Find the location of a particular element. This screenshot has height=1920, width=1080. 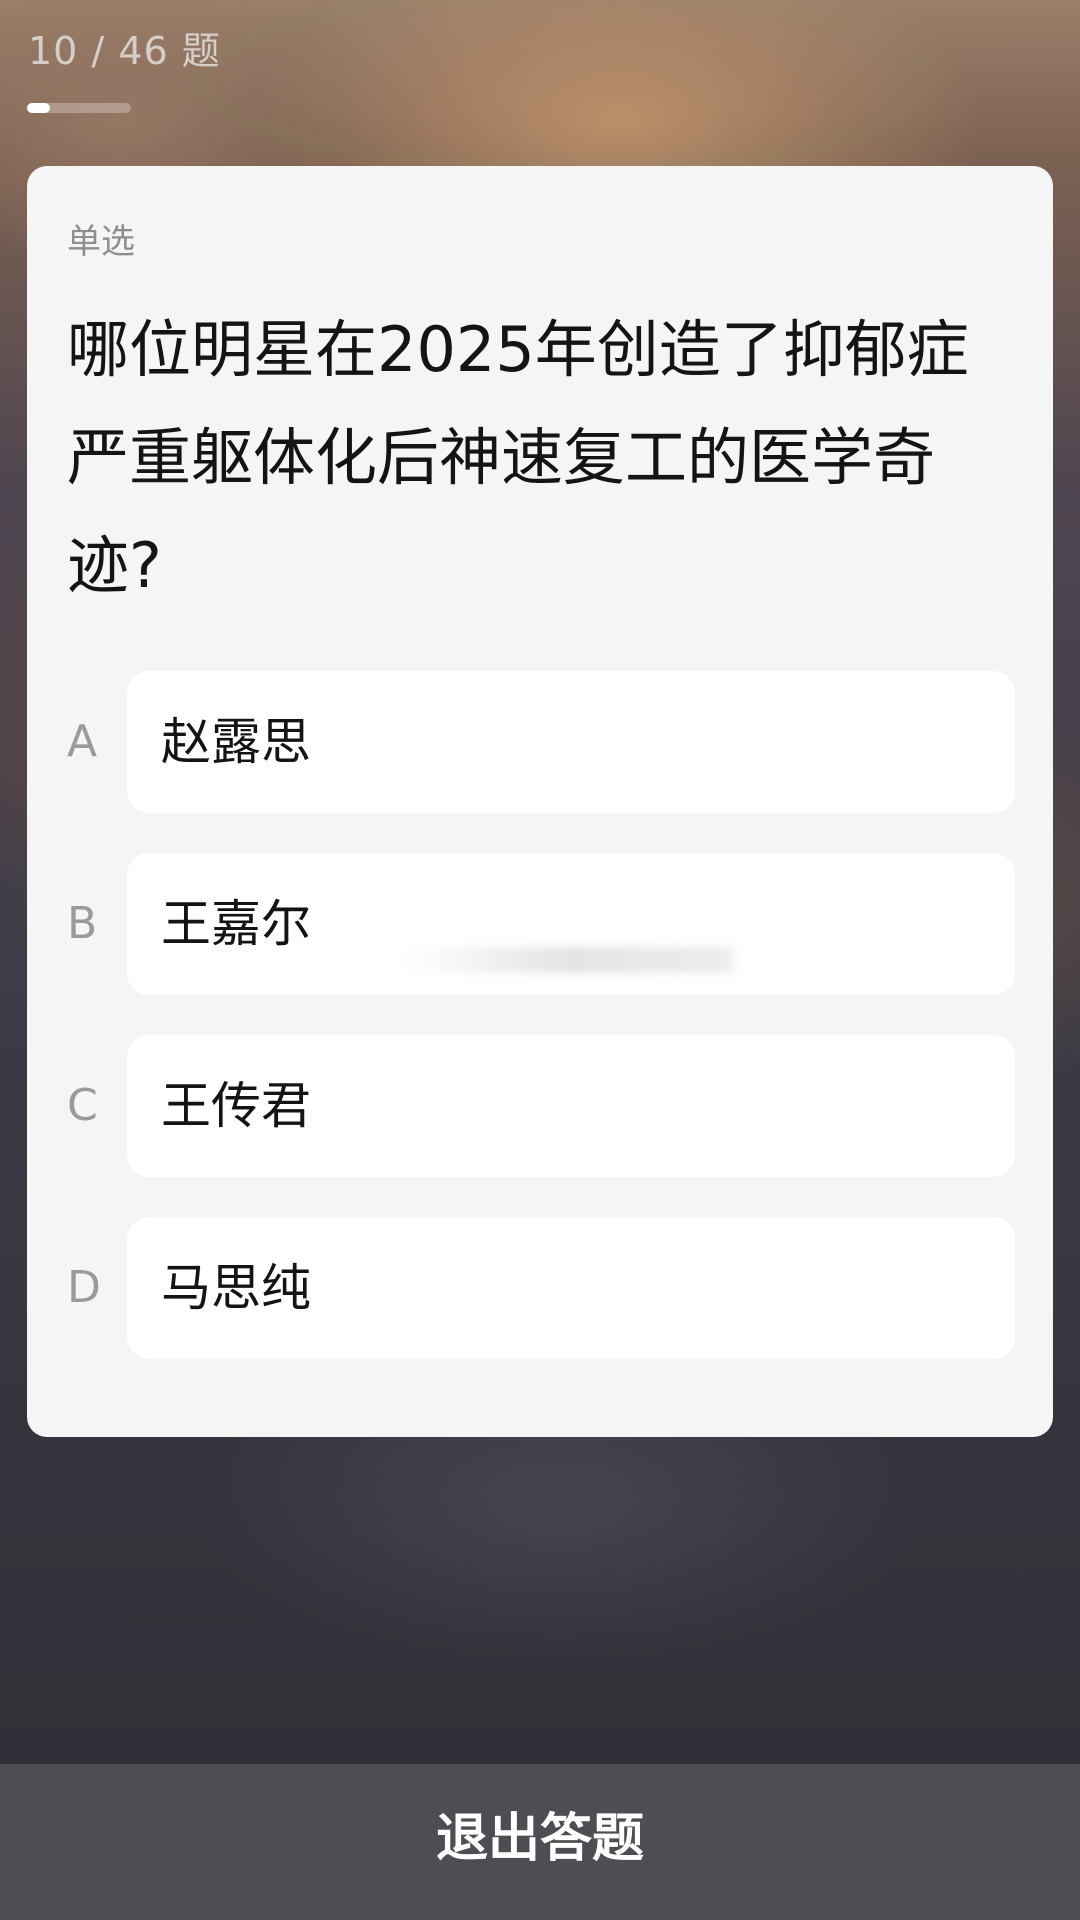

option-label: 王传君 is located at coordinates (236, 1106).